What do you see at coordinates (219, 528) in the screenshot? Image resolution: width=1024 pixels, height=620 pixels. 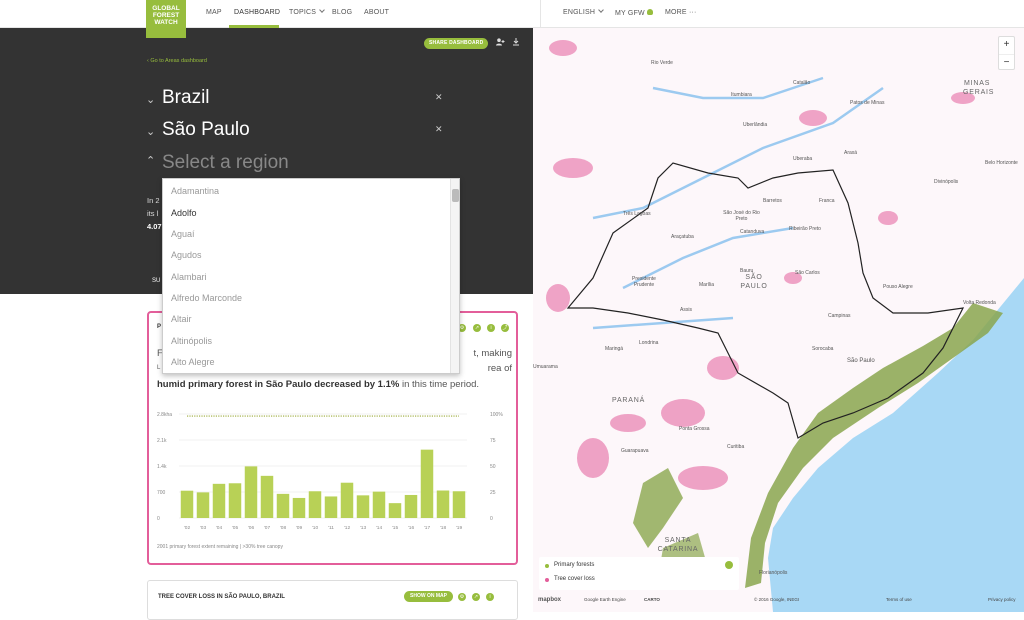 I see `x-tick-label: '04` at bounding box center [219, 528].